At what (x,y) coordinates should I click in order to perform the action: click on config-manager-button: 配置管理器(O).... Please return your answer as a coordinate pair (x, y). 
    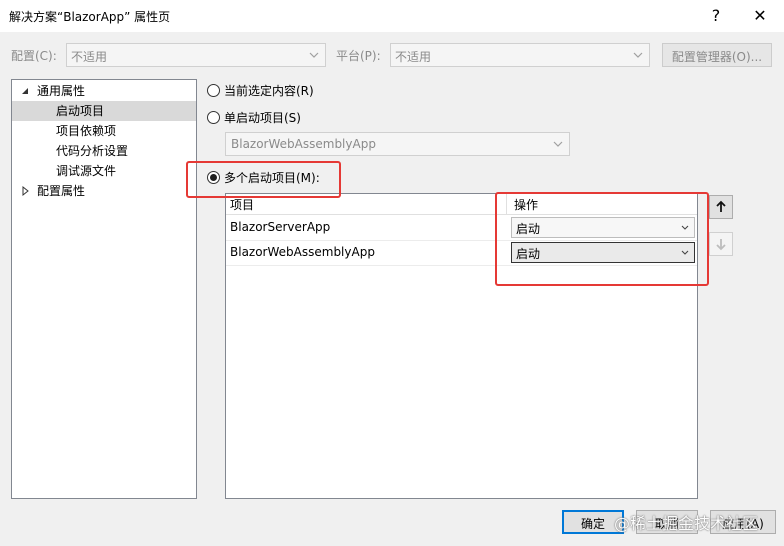
    Looking at the image, I should click on (717, 55).